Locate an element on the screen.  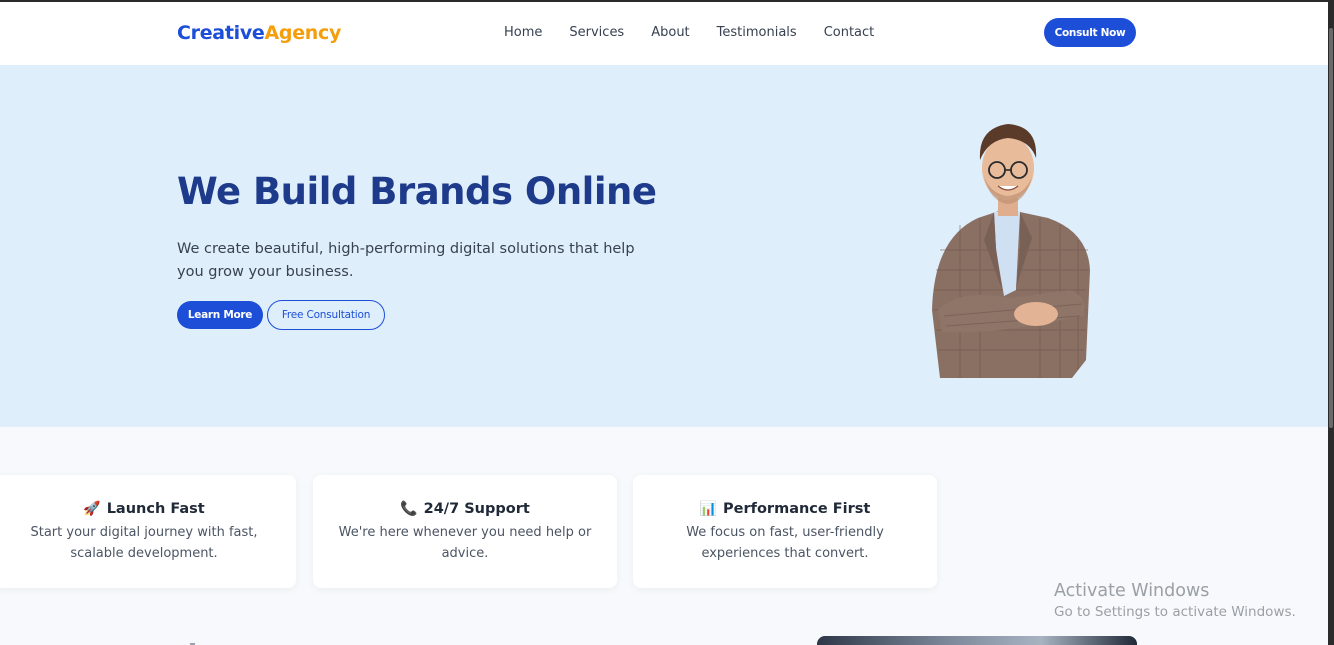
nav-about: About is located at coordinates (670, 32).